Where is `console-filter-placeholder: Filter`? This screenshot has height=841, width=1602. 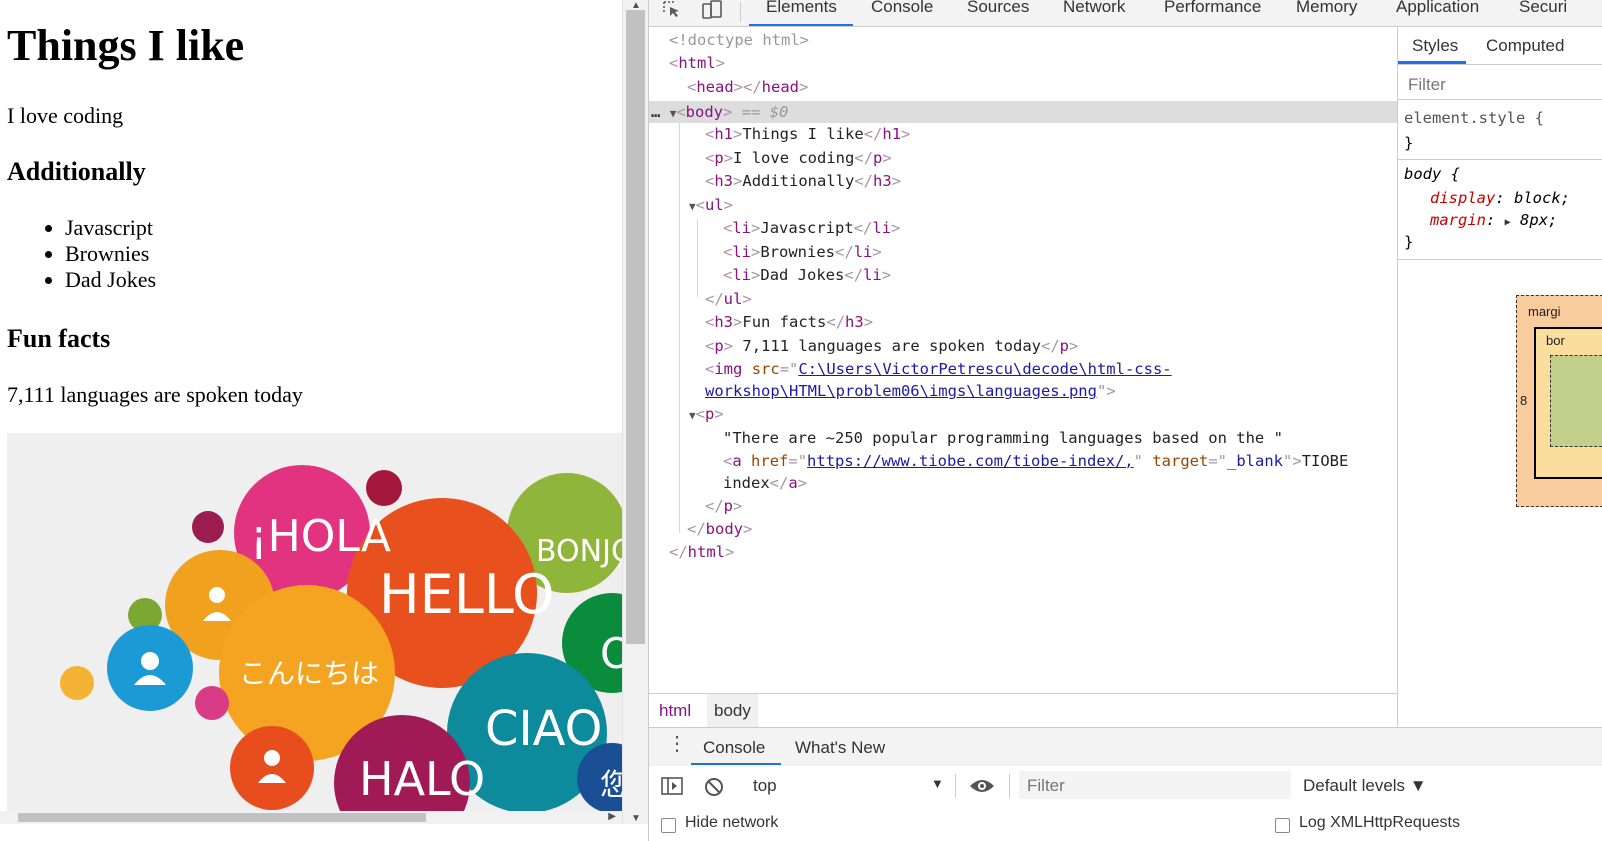
console-filter-placeholder: Filter is located at coordinates (1046, 785).